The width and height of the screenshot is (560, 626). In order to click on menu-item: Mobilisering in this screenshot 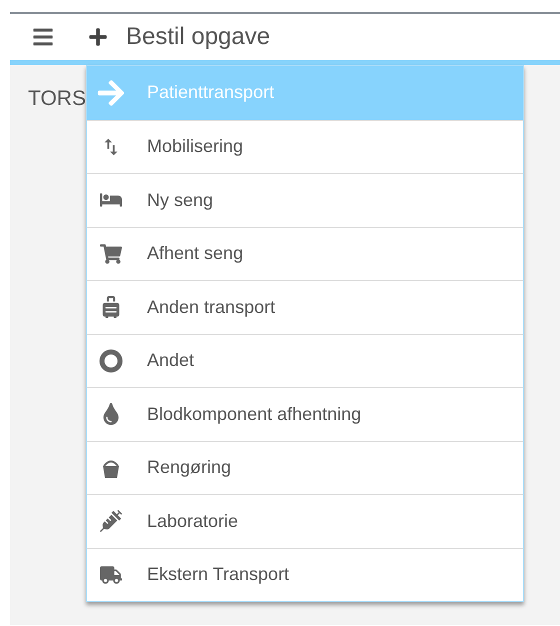, I will do `click(305, 146)`.